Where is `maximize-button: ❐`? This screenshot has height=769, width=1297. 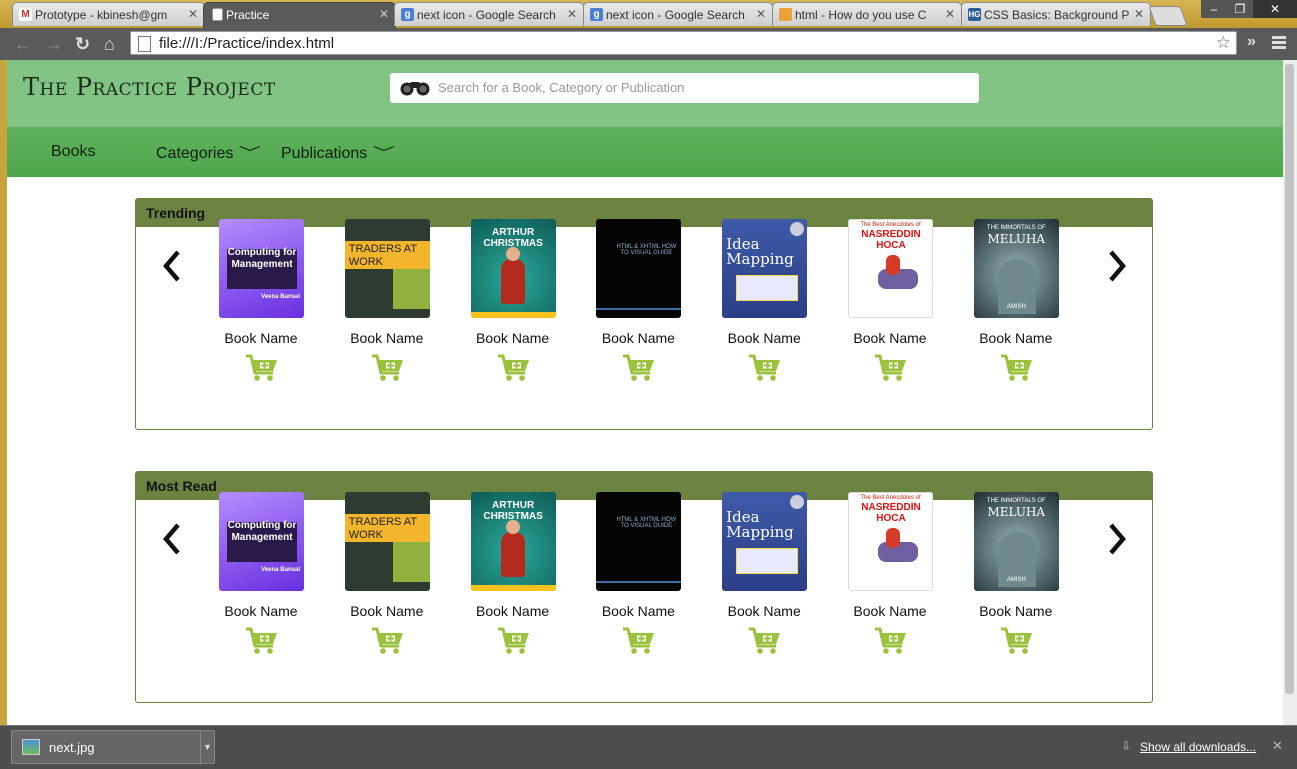
maximize-button: ❐ is located at coordinates (1240, 9).